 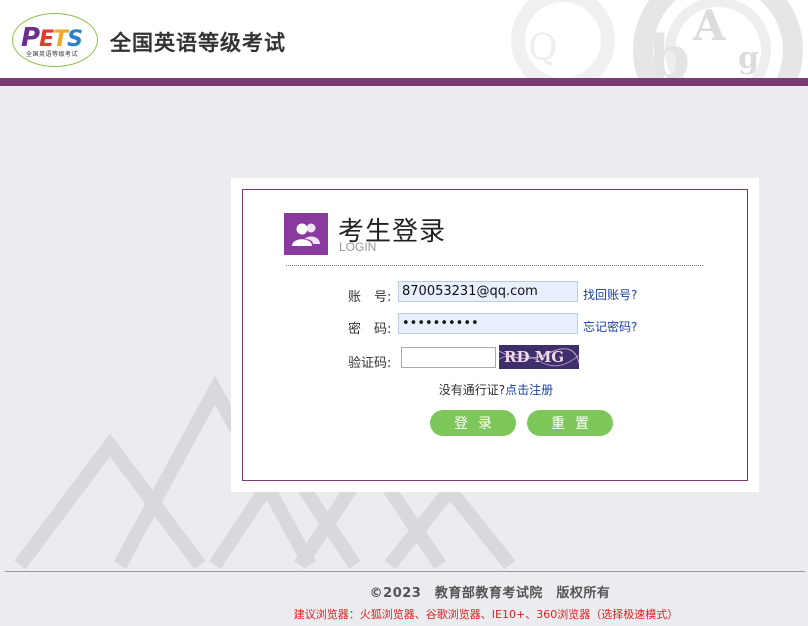 I want to click on no-pass-text: 没有通行证?, so click(x=472, y=390).